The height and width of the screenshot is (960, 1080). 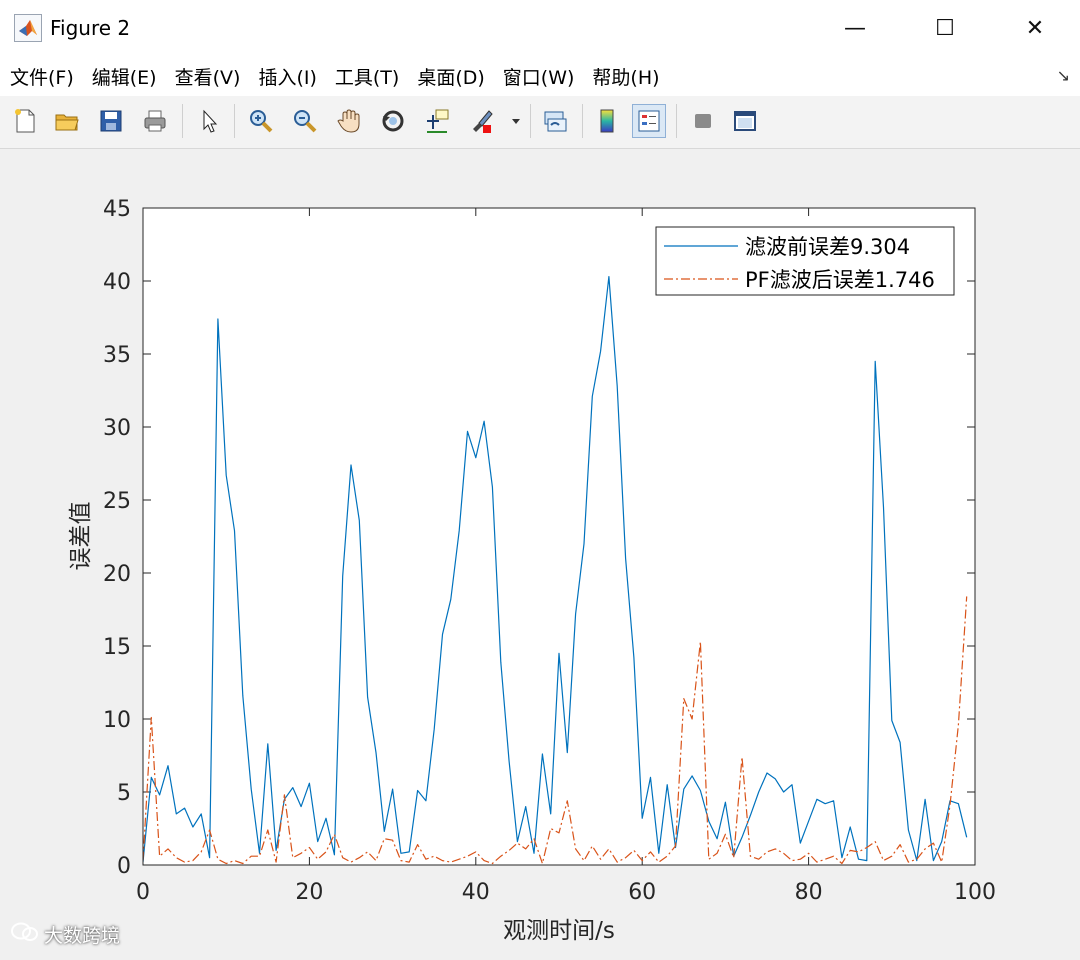 I want to click on x-tick-label: 20, so click(x=309, y=892).